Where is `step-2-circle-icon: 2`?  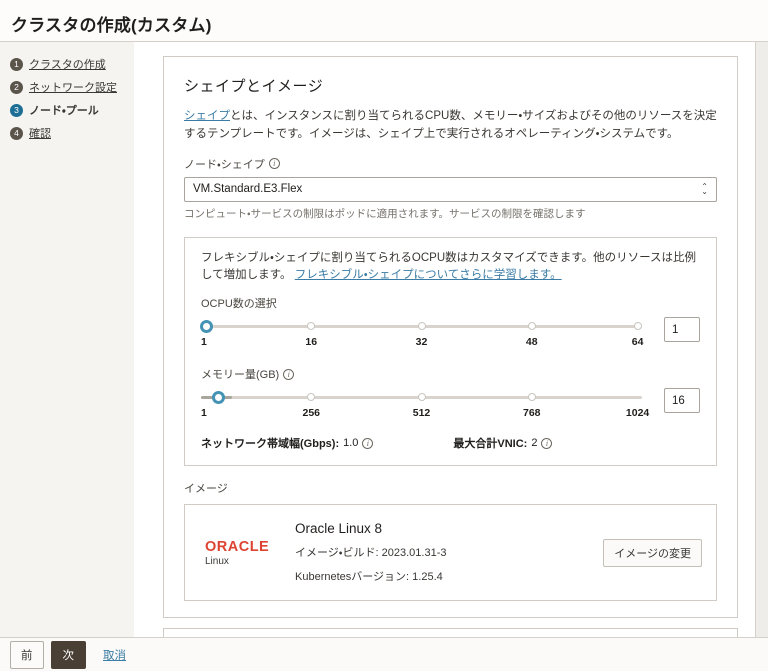
step-2-circle-icon: 2 is located at coordinates (16, 87).